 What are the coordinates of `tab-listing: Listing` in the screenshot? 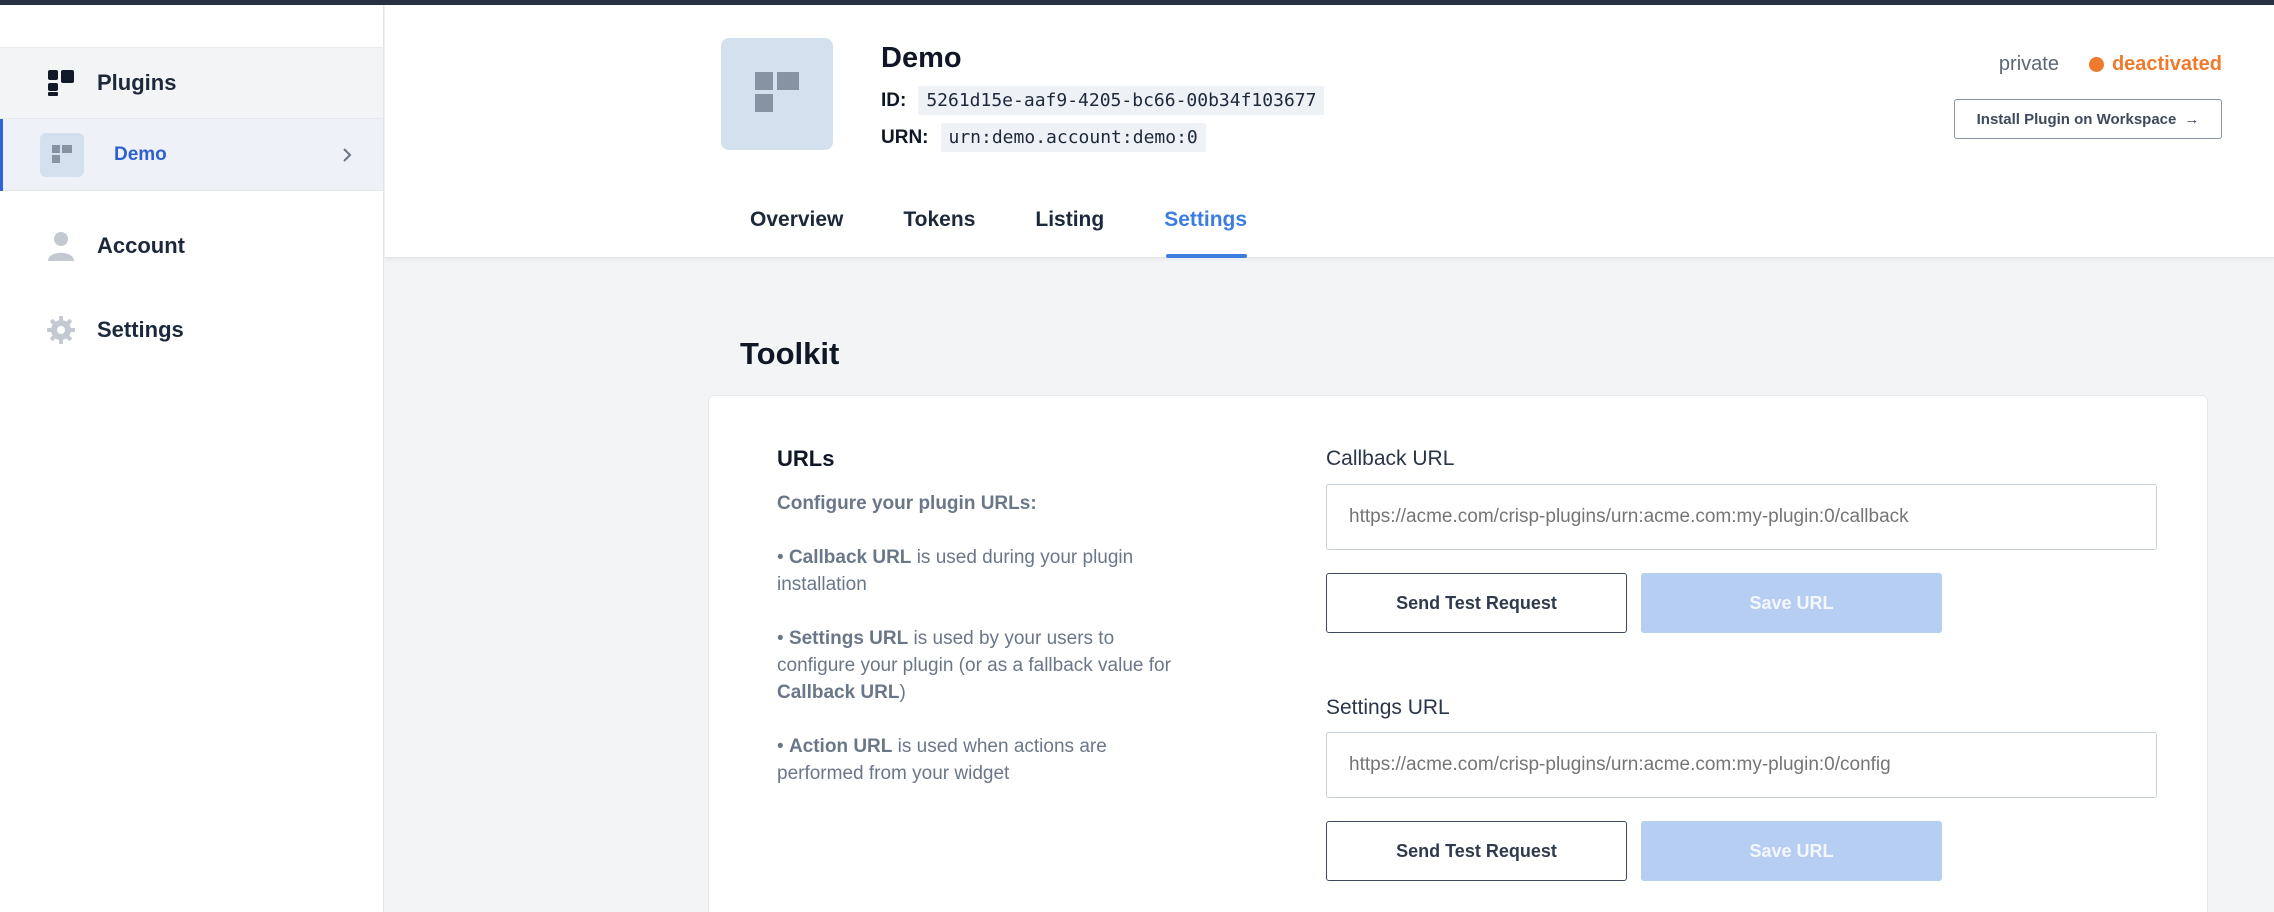 It's located at (1069, 233).